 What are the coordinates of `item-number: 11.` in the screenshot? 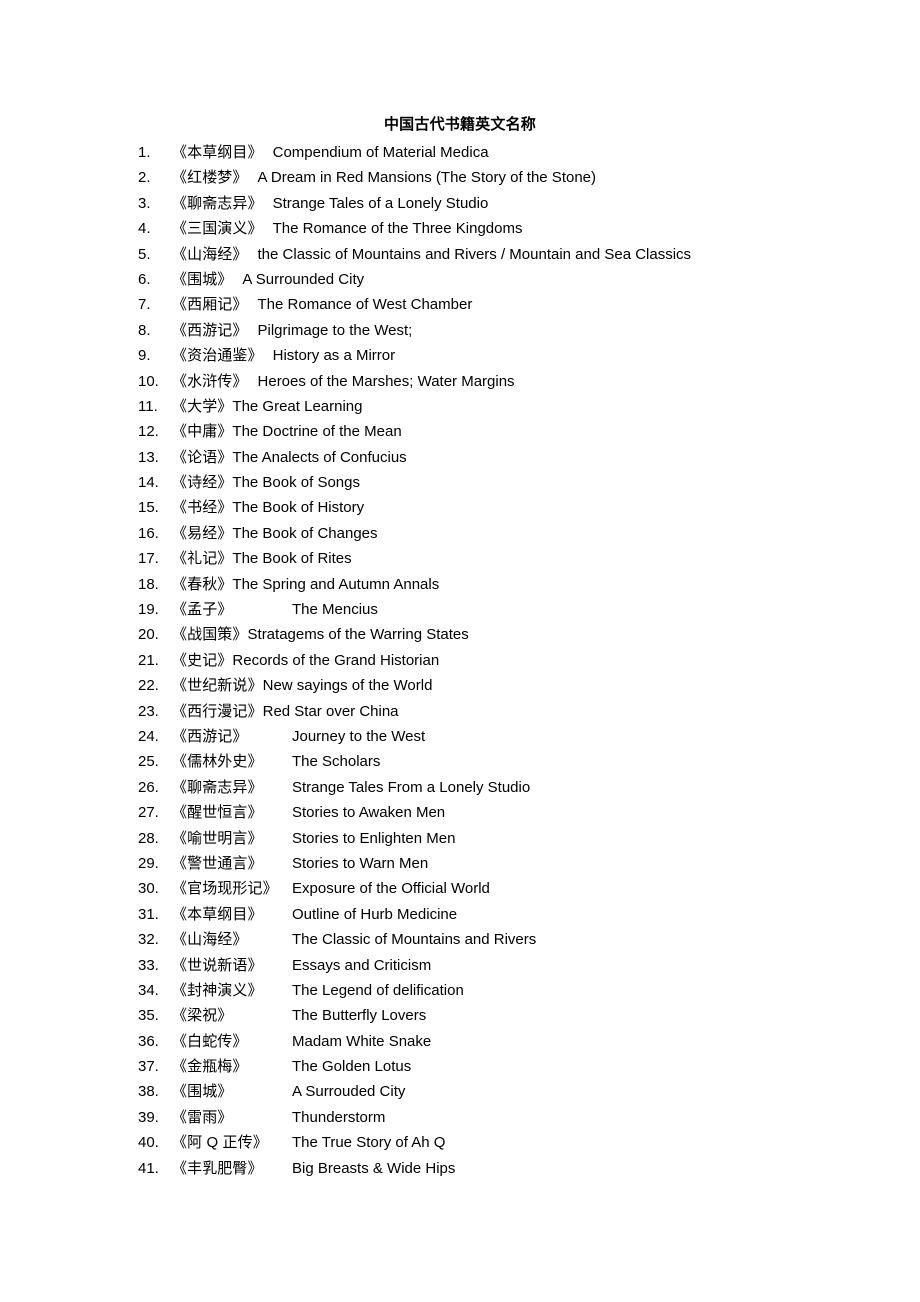 It's located at (148, 406).